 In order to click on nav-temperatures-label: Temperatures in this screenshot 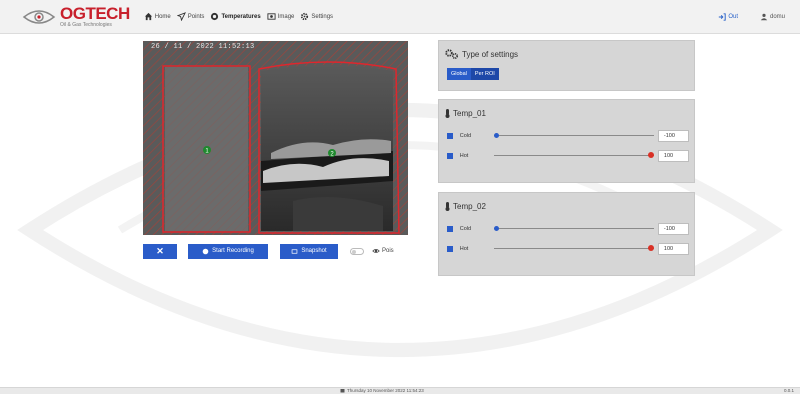, I will do `click(241, 16)`.